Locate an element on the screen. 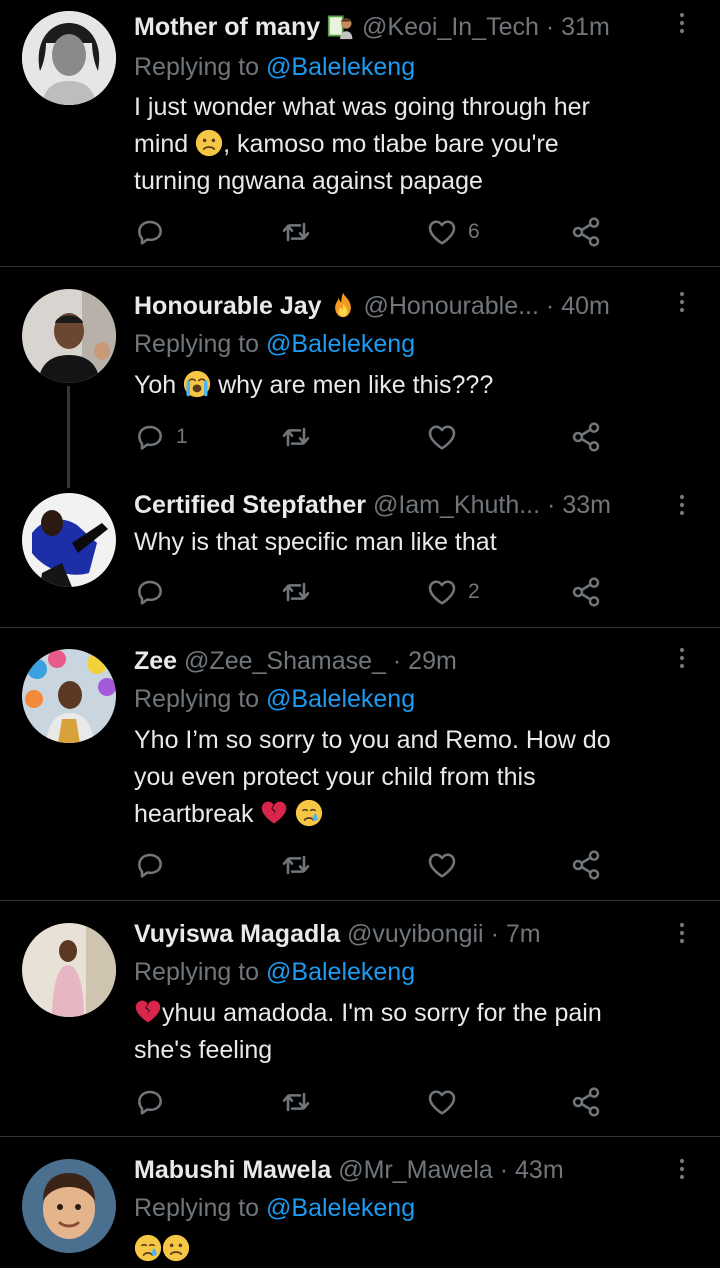  display-name: Certified Stepfather is located at coordinates (250, 505).